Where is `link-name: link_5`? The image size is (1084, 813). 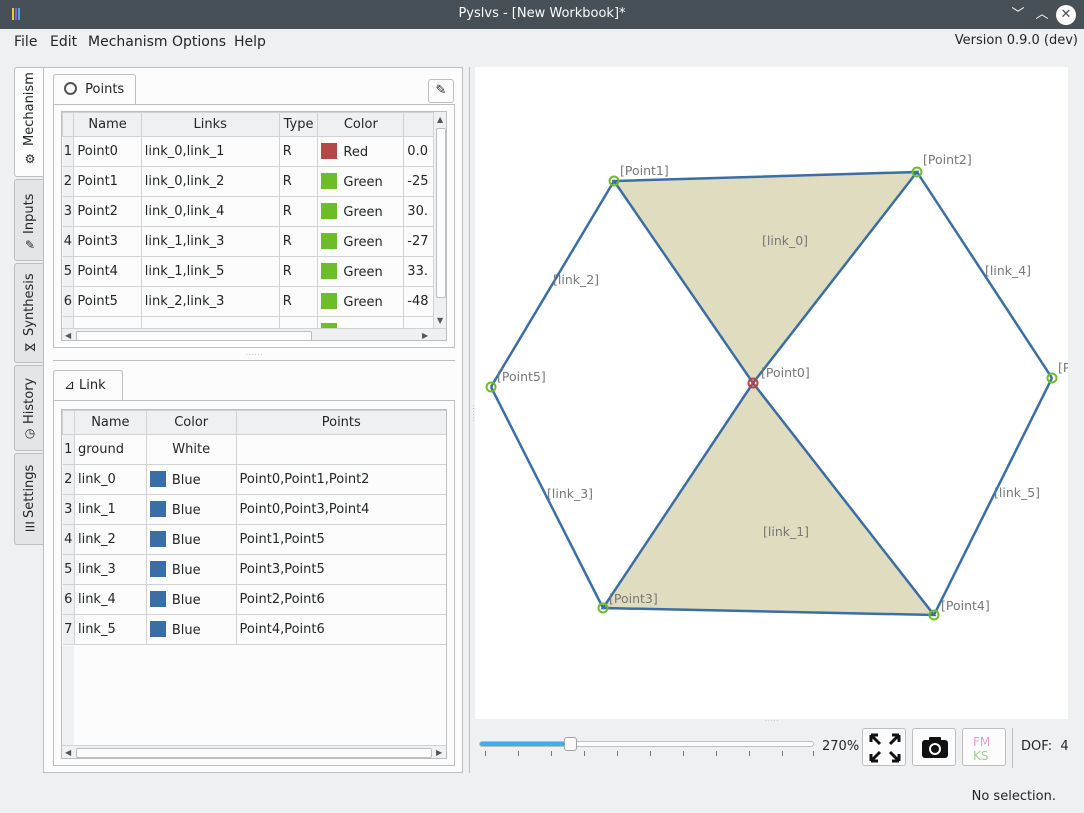 link-name: link_5 is located at coordinates (110, 629).